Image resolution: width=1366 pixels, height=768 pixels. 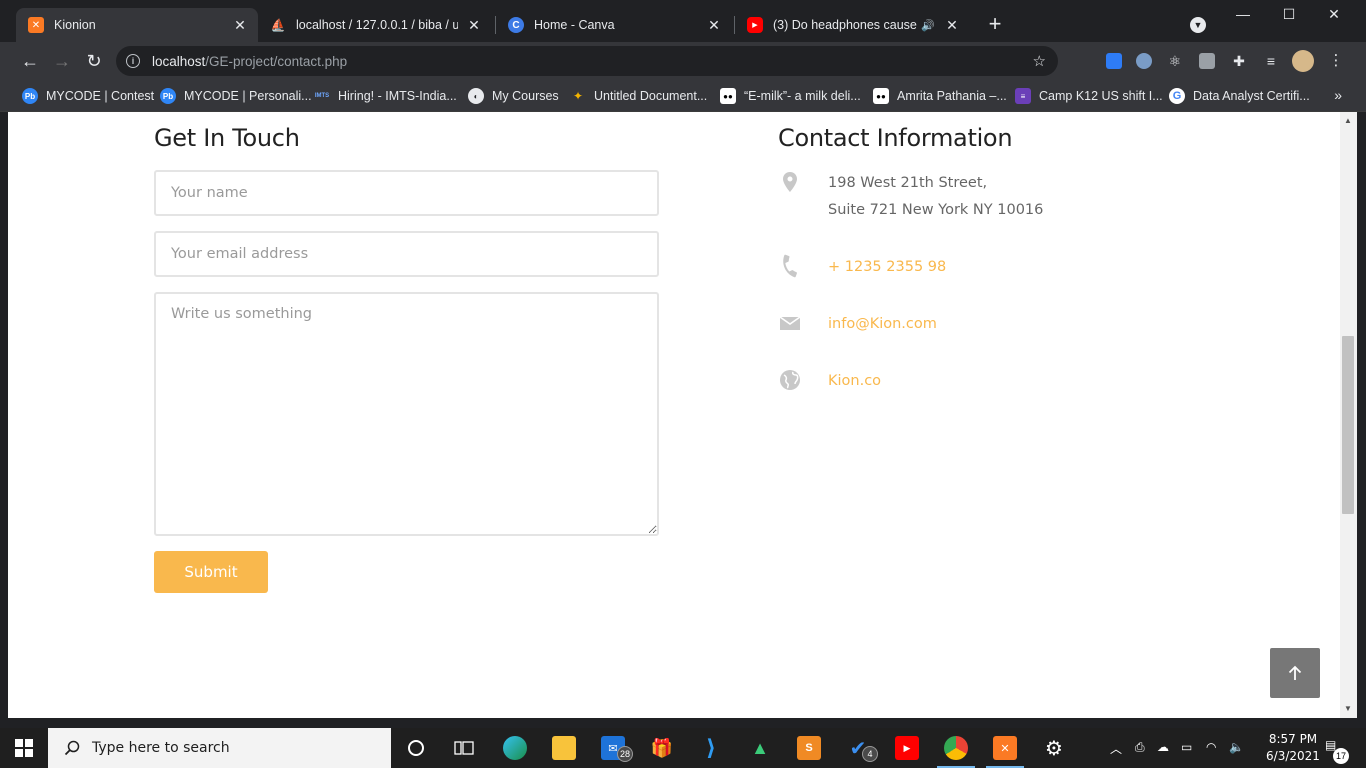 I want to click on onedrive-icon: ☁, so click(x=1163, y=747).